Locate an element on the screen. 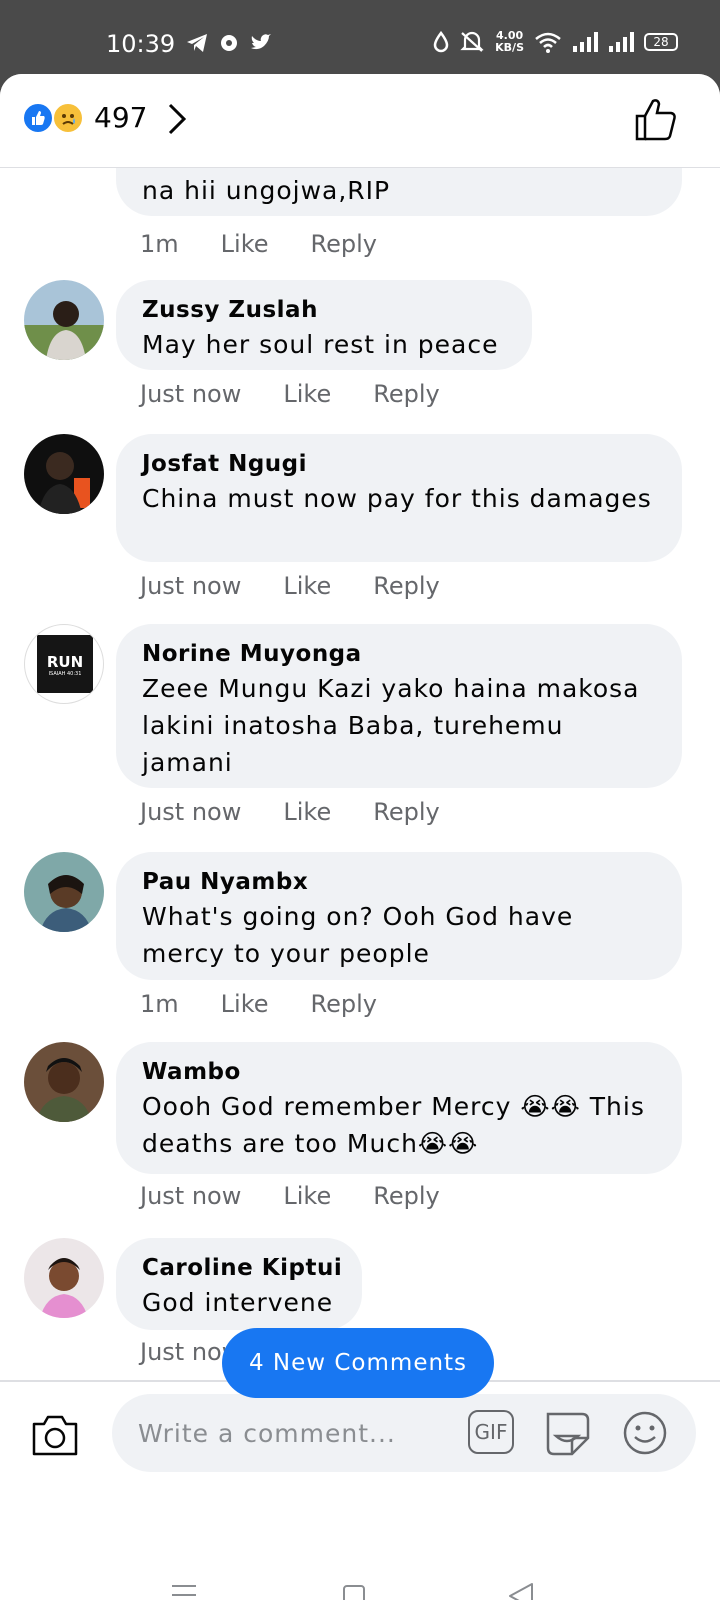 Image resolution: width=720 pixels, height=1600 pixels. mute-icon is located at coordinates (472, 41).